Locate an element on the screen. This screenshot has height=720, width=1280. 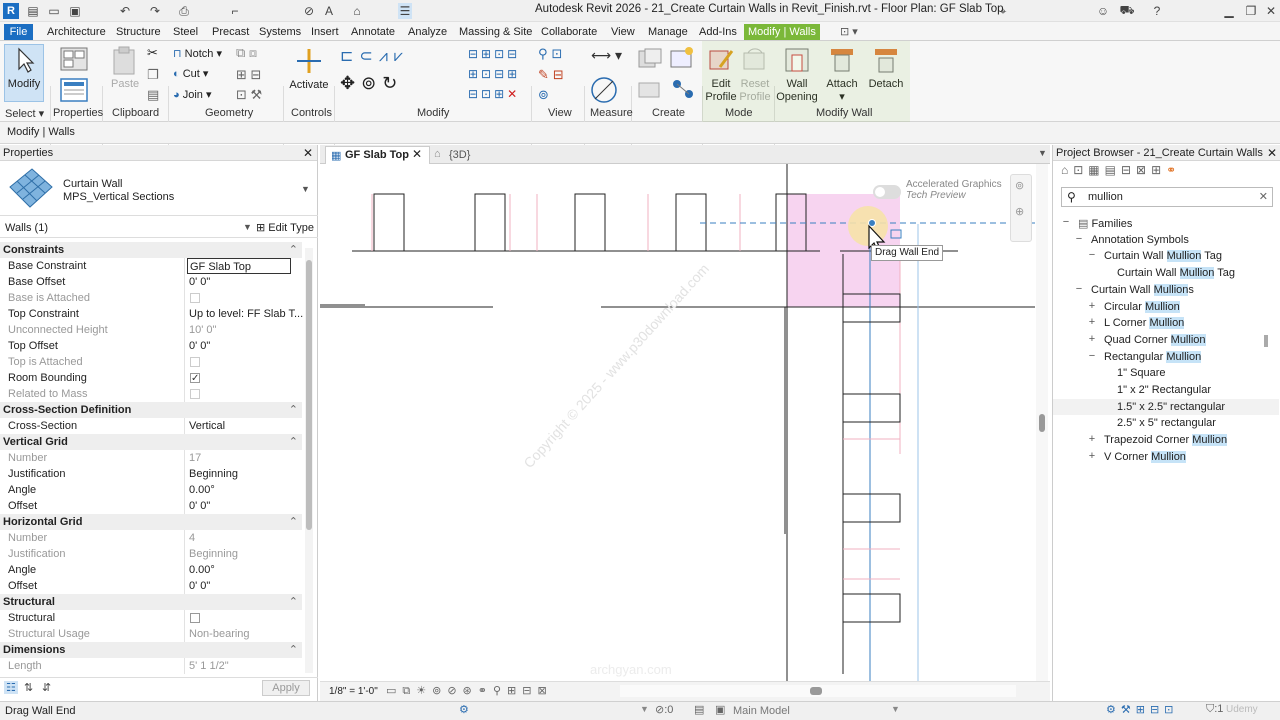
cart-icon: ⛟ is located at coordinates (1126, 11).